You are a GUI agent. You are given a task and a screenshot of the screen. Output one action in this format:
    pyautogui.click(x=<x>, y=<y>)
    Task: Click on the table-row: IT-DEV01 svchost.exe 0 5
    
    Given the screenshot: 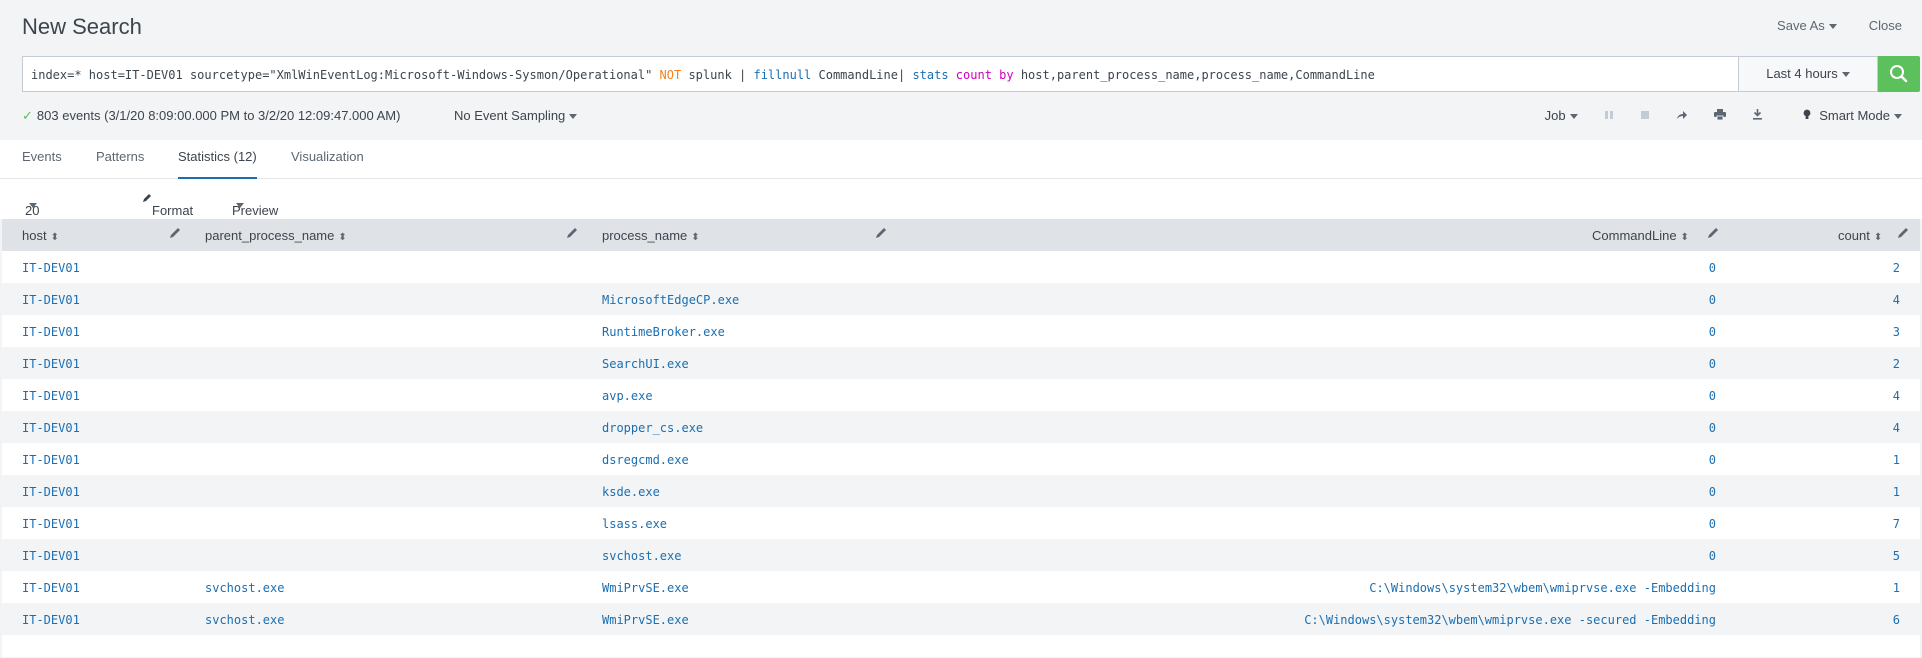 What is the action you would take?
    pyautogui.click(x=961, y=555)
    